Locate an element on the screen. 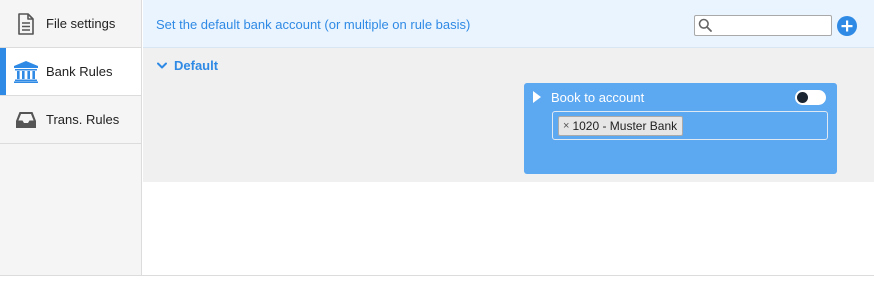 The width and height of the screenshot is (874, 291). account-tag: × 1020 - Muster Bank is located at coordinates (621, 126).